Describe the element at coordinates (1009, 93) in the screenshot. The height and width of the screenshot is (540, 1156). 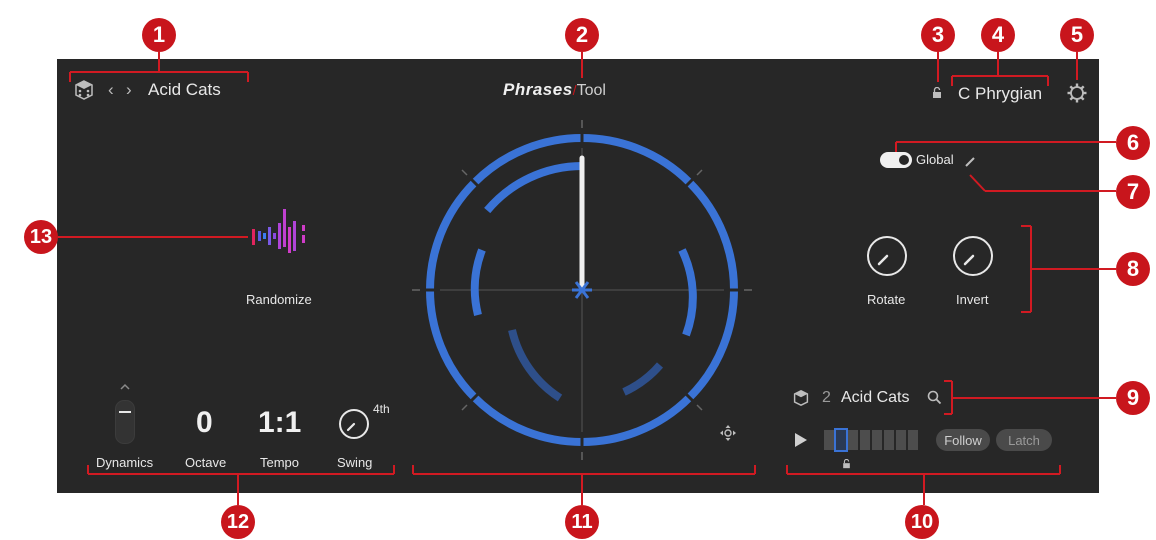
I see `scale-mode: Phrygian` at that location.